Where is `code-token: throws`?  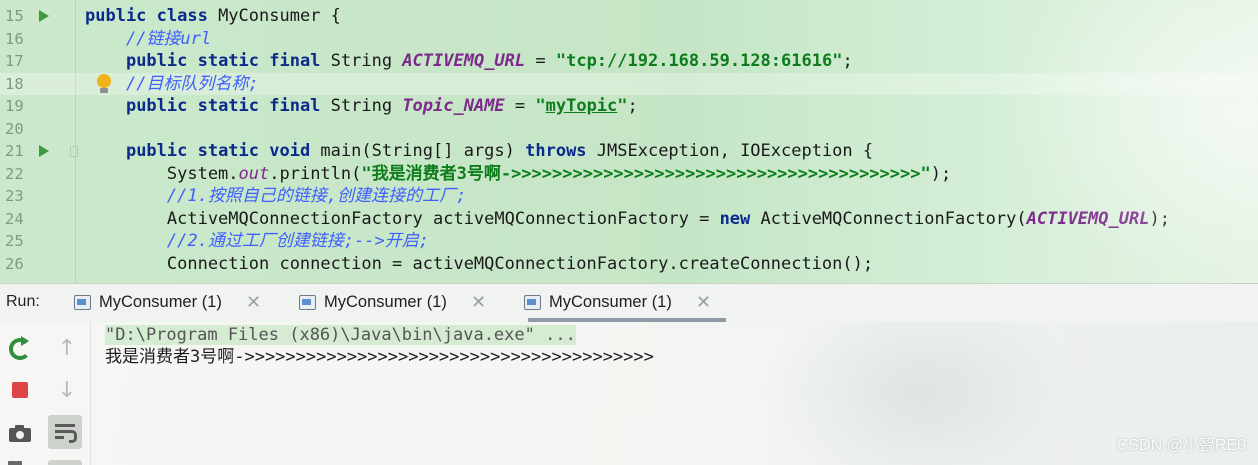 code-token: throws is located at coordinates (561, 151).